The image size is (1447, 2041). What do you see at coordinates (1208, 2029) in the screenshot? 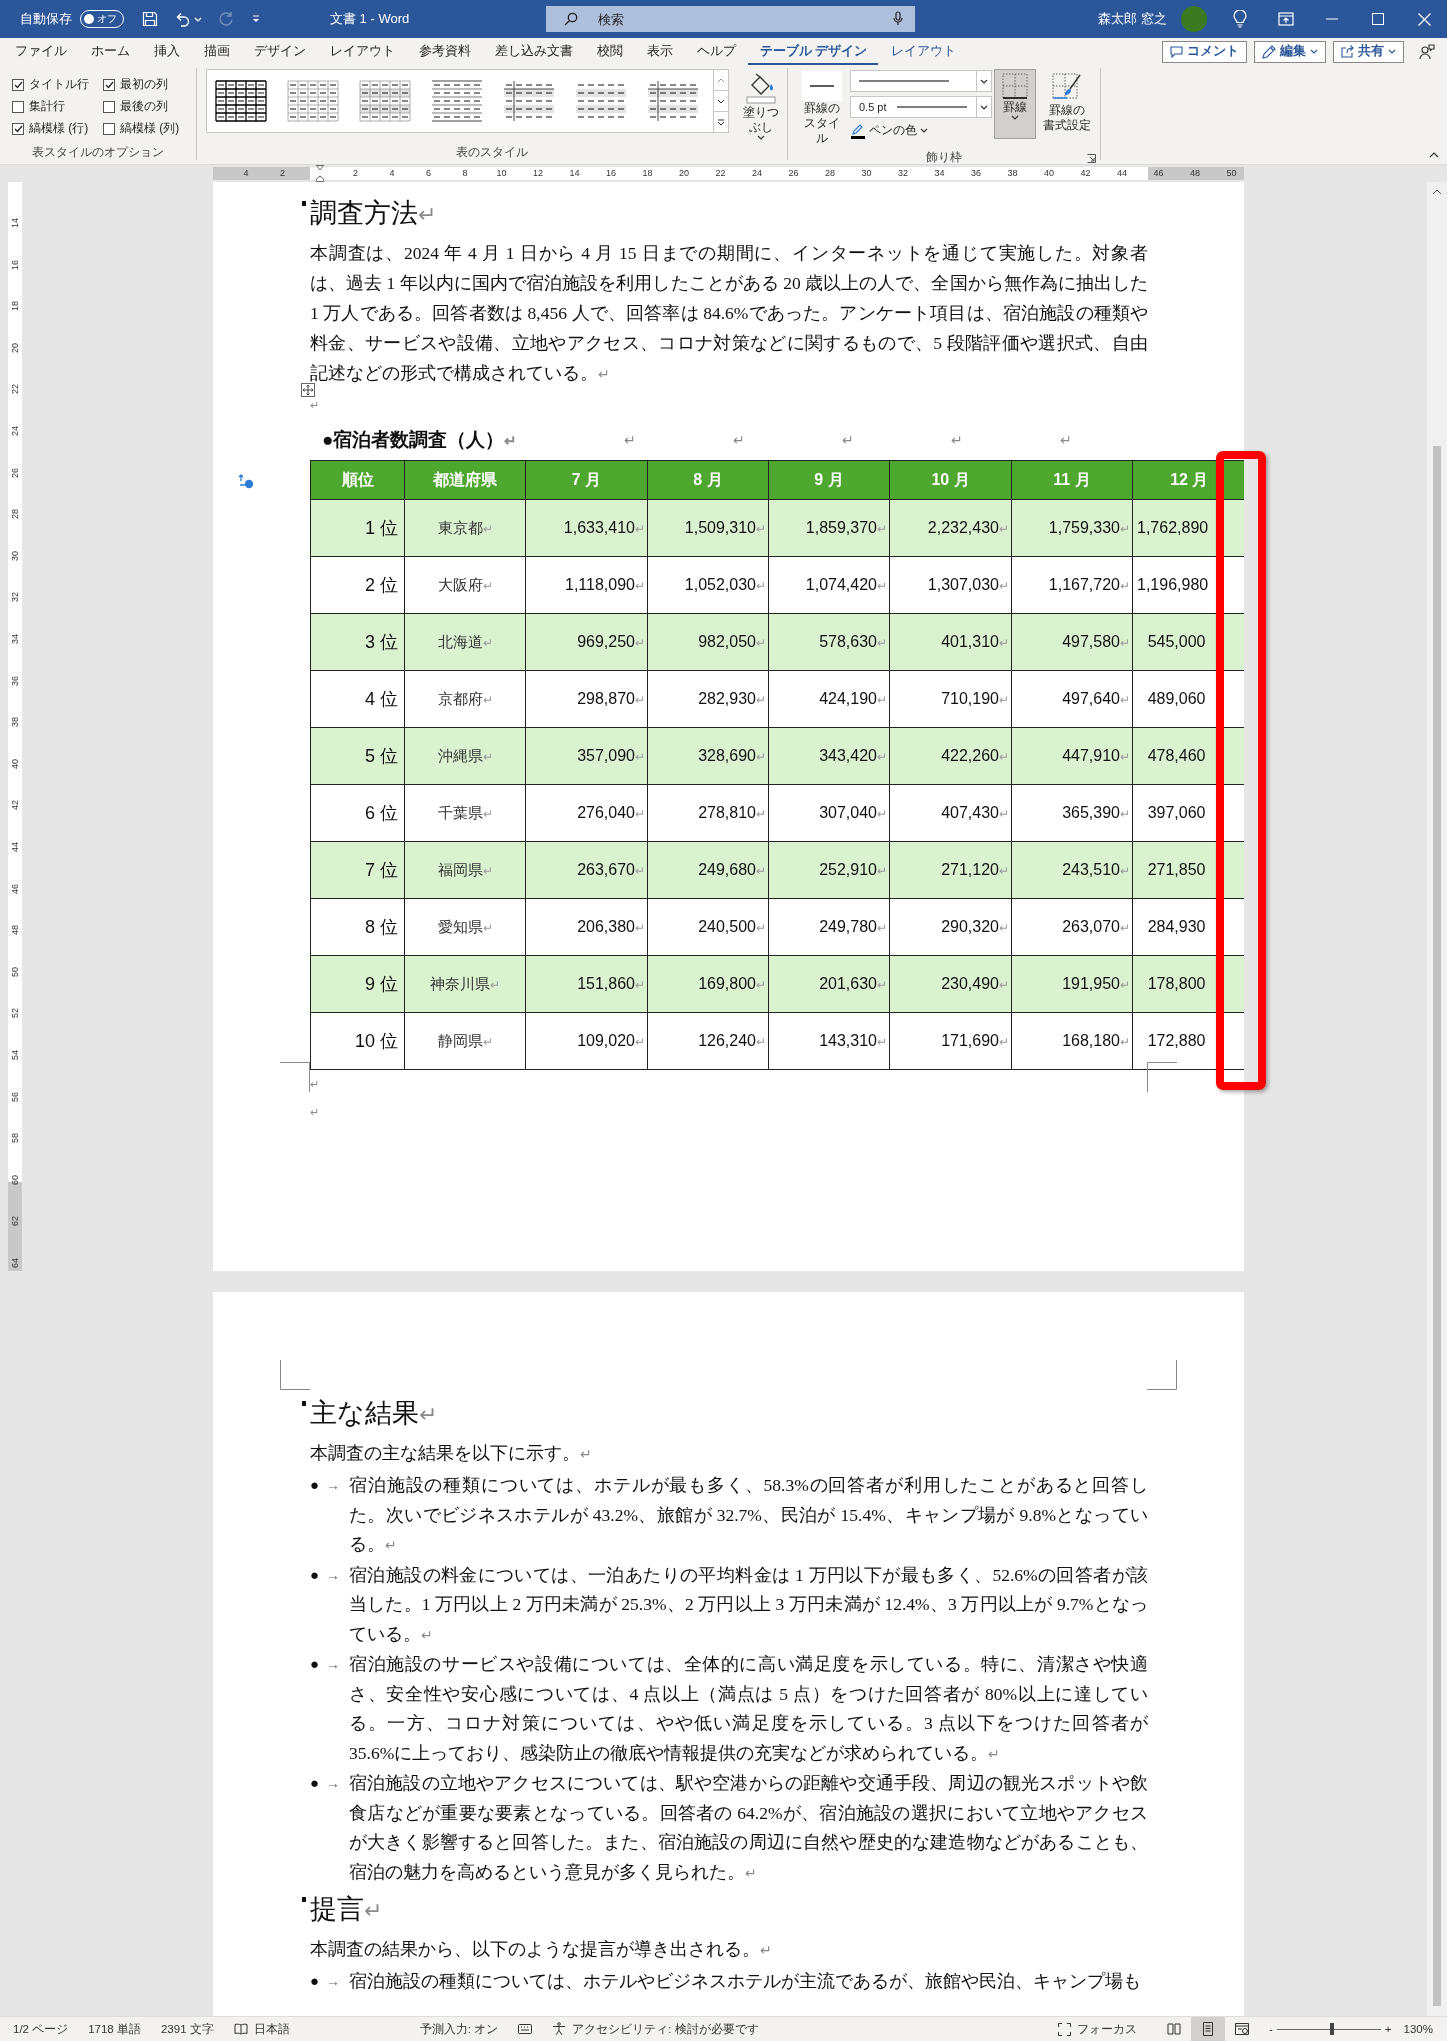
I see `print-view-button` at bounding box center [1208, 2029].